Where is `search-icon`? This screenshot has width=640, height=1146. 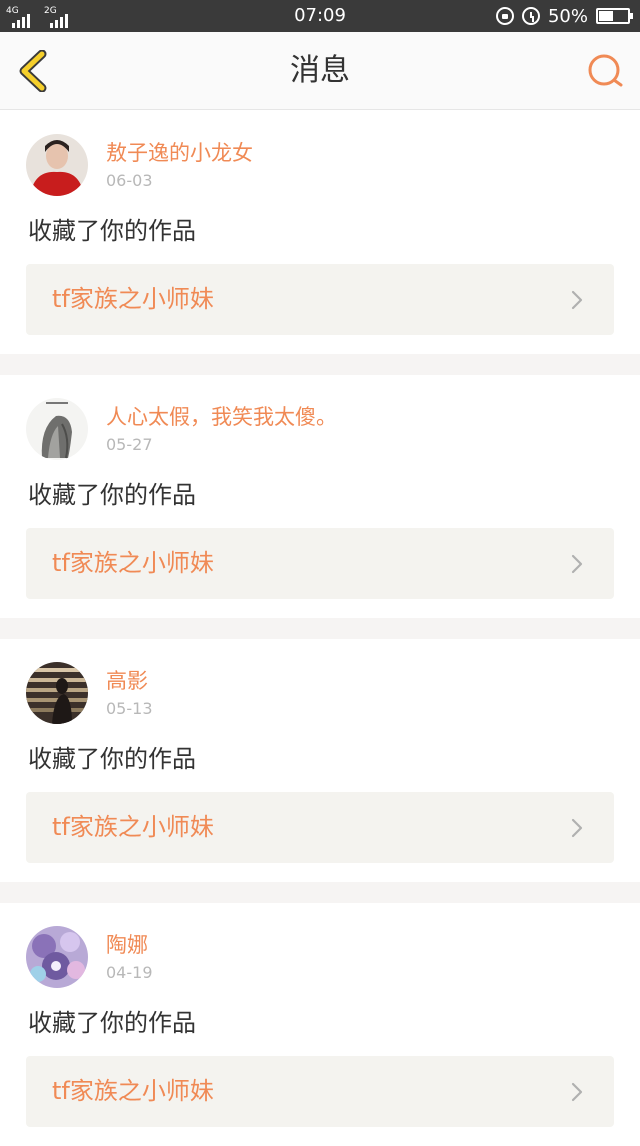
search-icon is located at coordinates (605, 70).